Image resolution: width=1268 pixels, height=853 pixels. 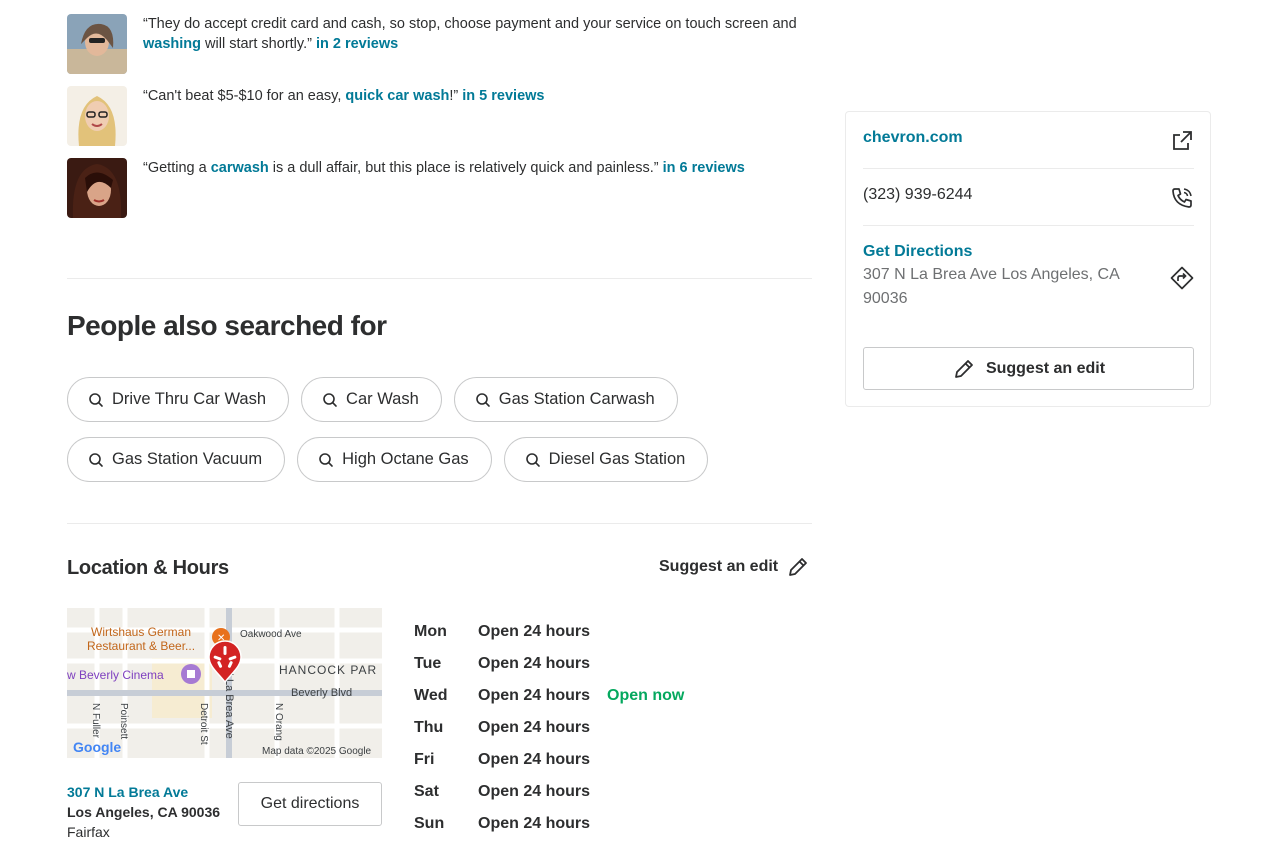 I want to click on location-hours-title: Location & Hours, so click(x=148, y=568).